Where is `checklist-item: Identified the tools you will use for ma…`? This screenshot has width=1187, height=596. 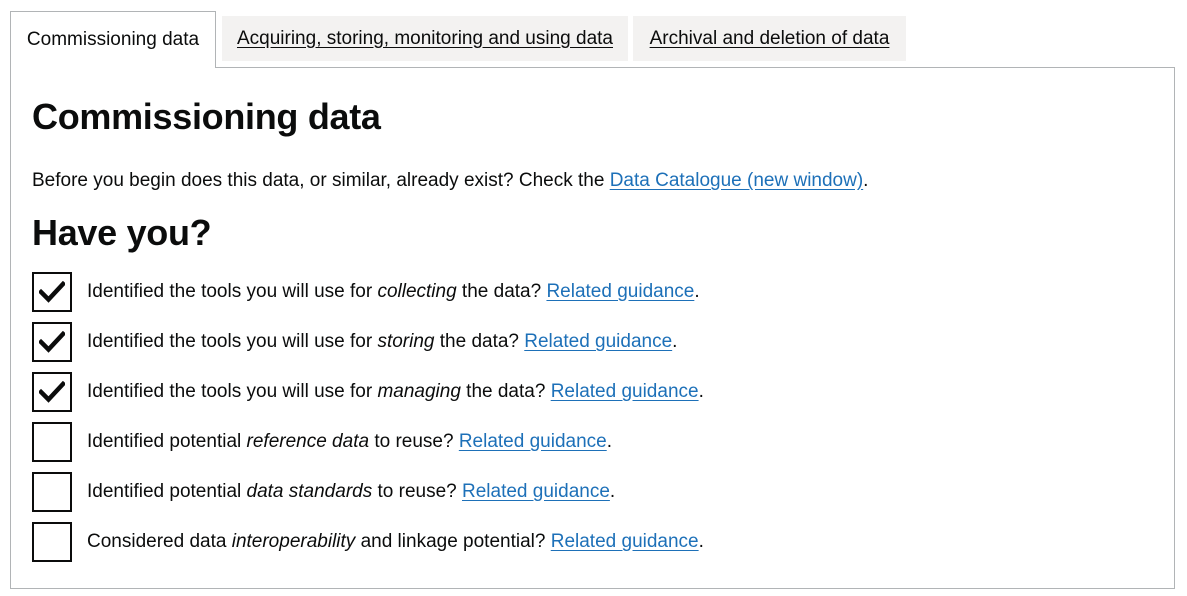 checklist-item: Identified the tools you will use for ma… is located at coordinates (368, 392).